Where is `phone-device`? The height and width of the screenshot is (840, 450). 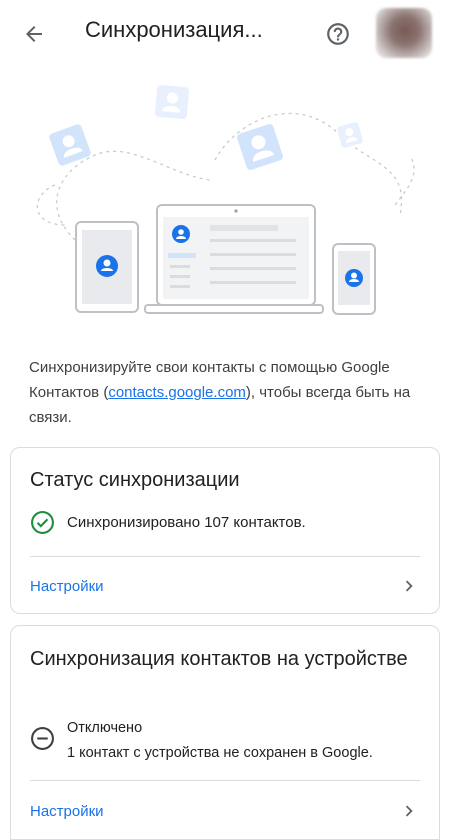 phone-device is located at coordinates (354, 279).